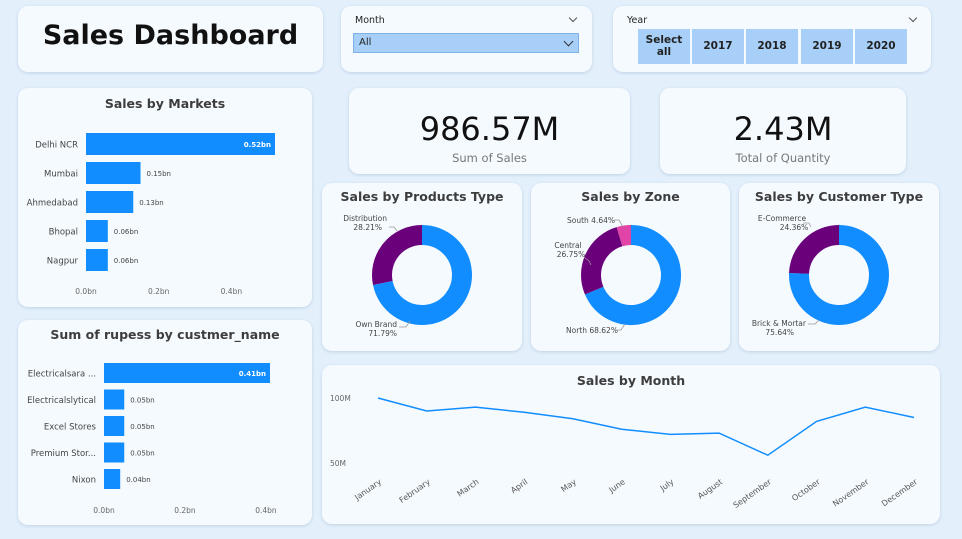 The height and width of the screenshot is (539, 962). What do you see at coordinates (489, 158) in the screenshot?
I see `kpi-label: Sum of Sales` at bounding box center [489, 158].